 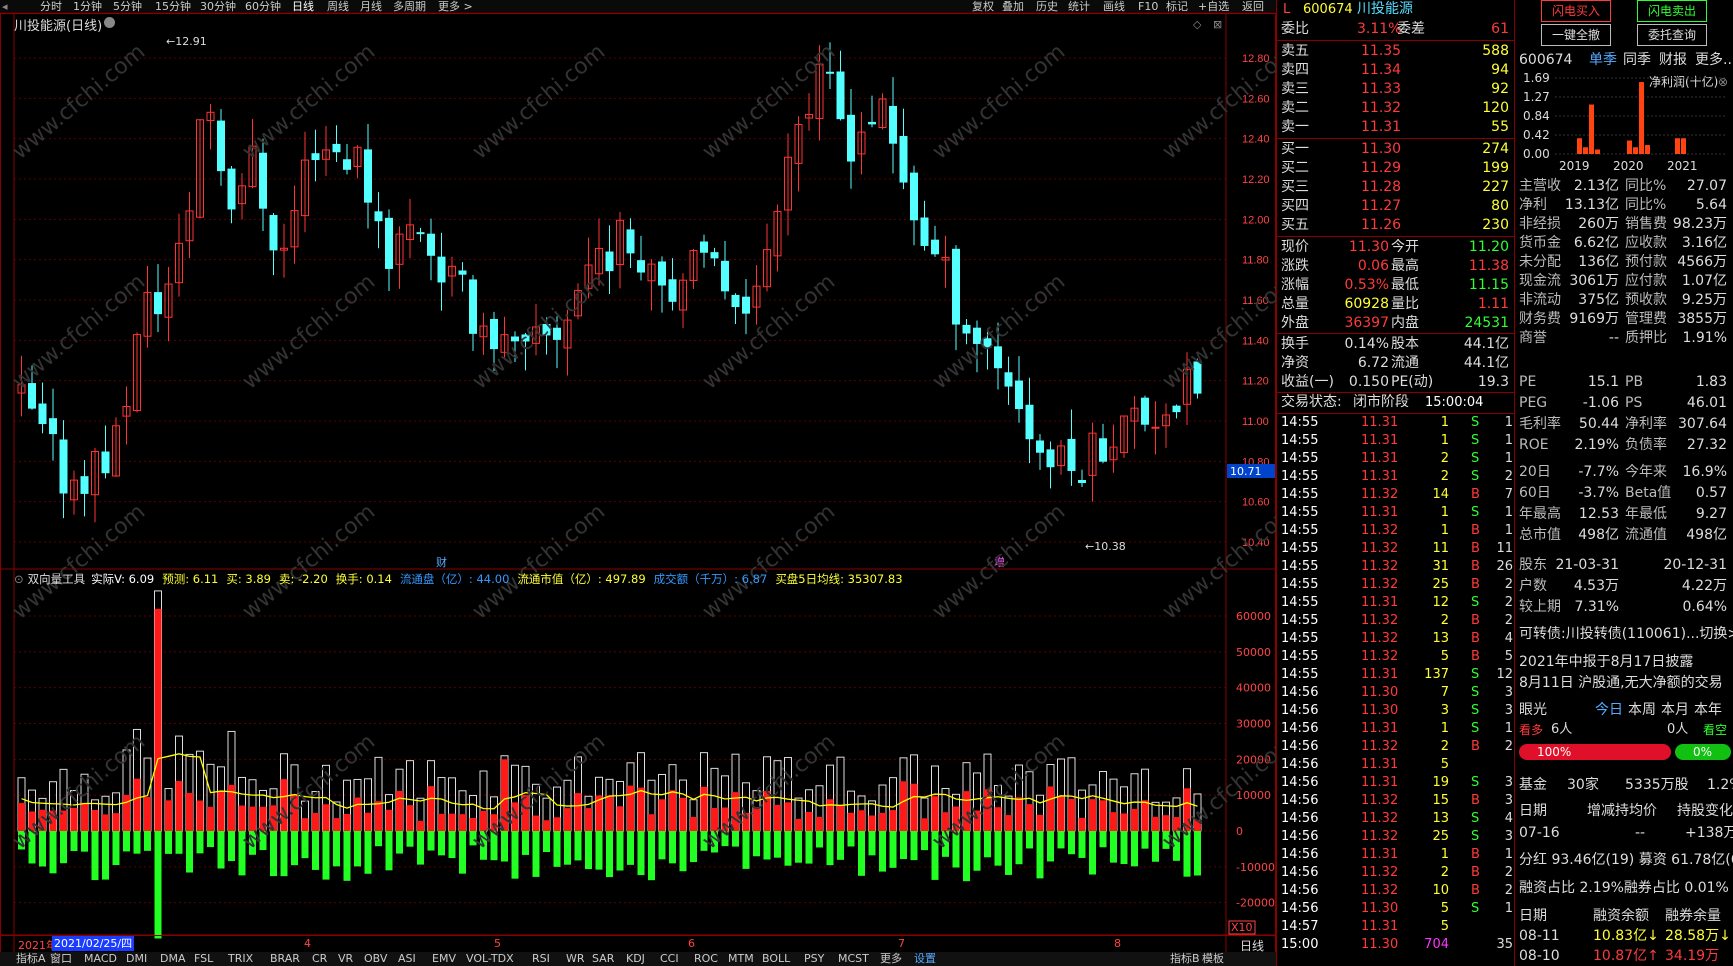 I want to click on indicator-tab-boll: BOLL, so click(x=776, y=959).